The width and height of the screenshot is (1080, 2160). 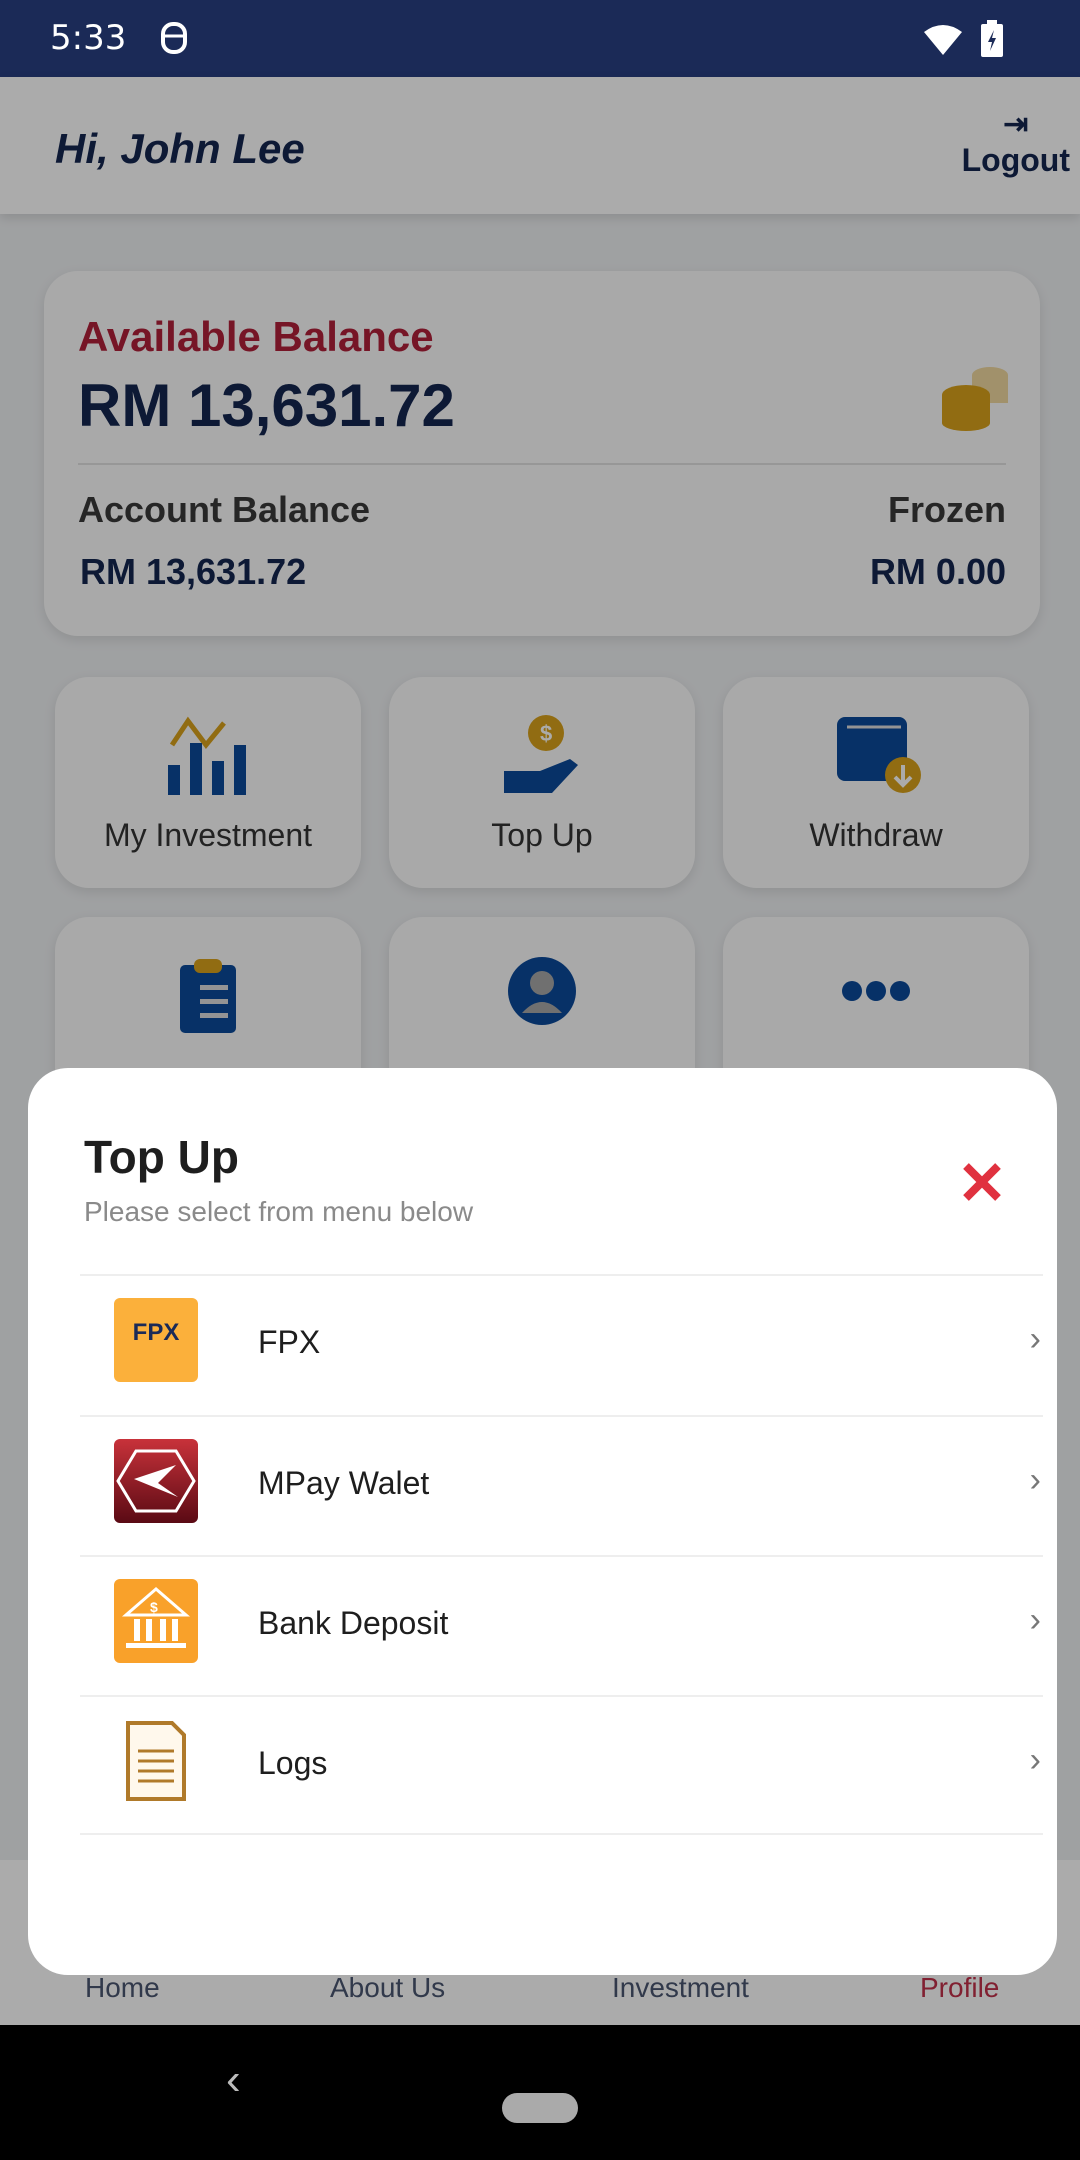 I want to click on system-nav-bar: ‹, so click(x=540, y=2092).